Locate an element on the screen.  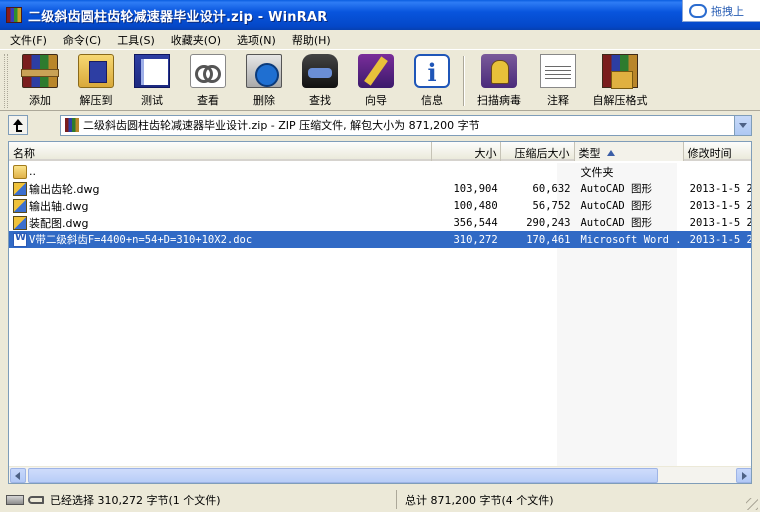
status-selection: 已经选择 310,272 字节(1 个文件) is located at coordinates (198, 499).